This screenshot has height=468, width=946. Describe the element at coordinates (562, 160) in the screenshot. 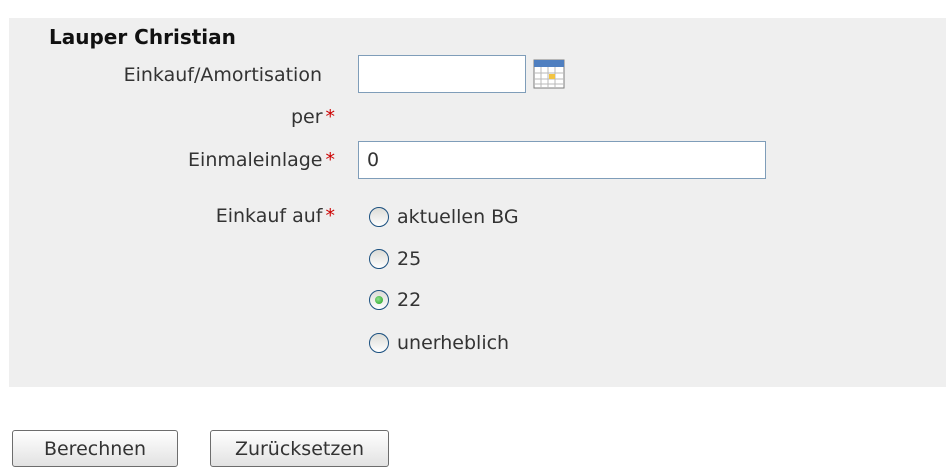

I see `einmaleinlage-input` at that location.